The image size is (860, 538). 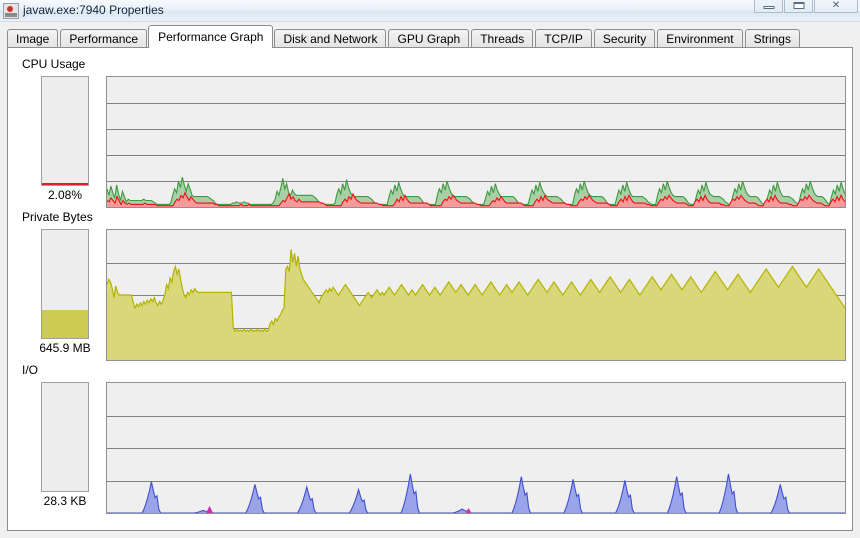 I want to click on cpu-usage-gauge, so click(x=65, y=131).